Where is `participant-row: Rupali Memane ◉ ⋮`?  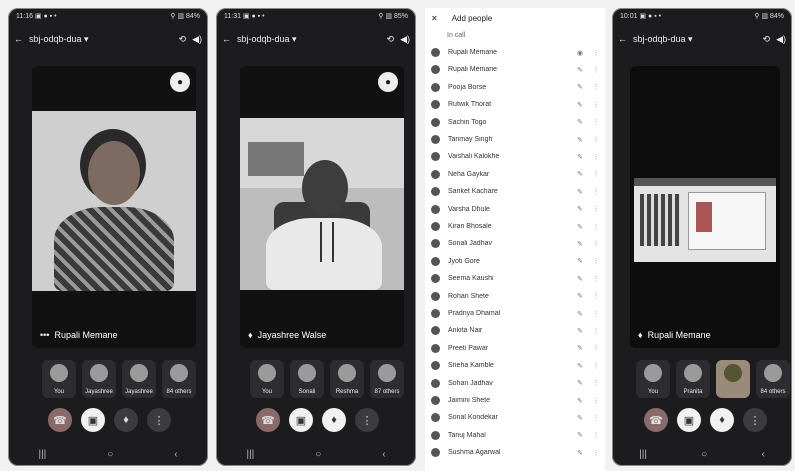
participant-row: Rupali Memane ◉ ⋮ is located at coordinates (516, 52).